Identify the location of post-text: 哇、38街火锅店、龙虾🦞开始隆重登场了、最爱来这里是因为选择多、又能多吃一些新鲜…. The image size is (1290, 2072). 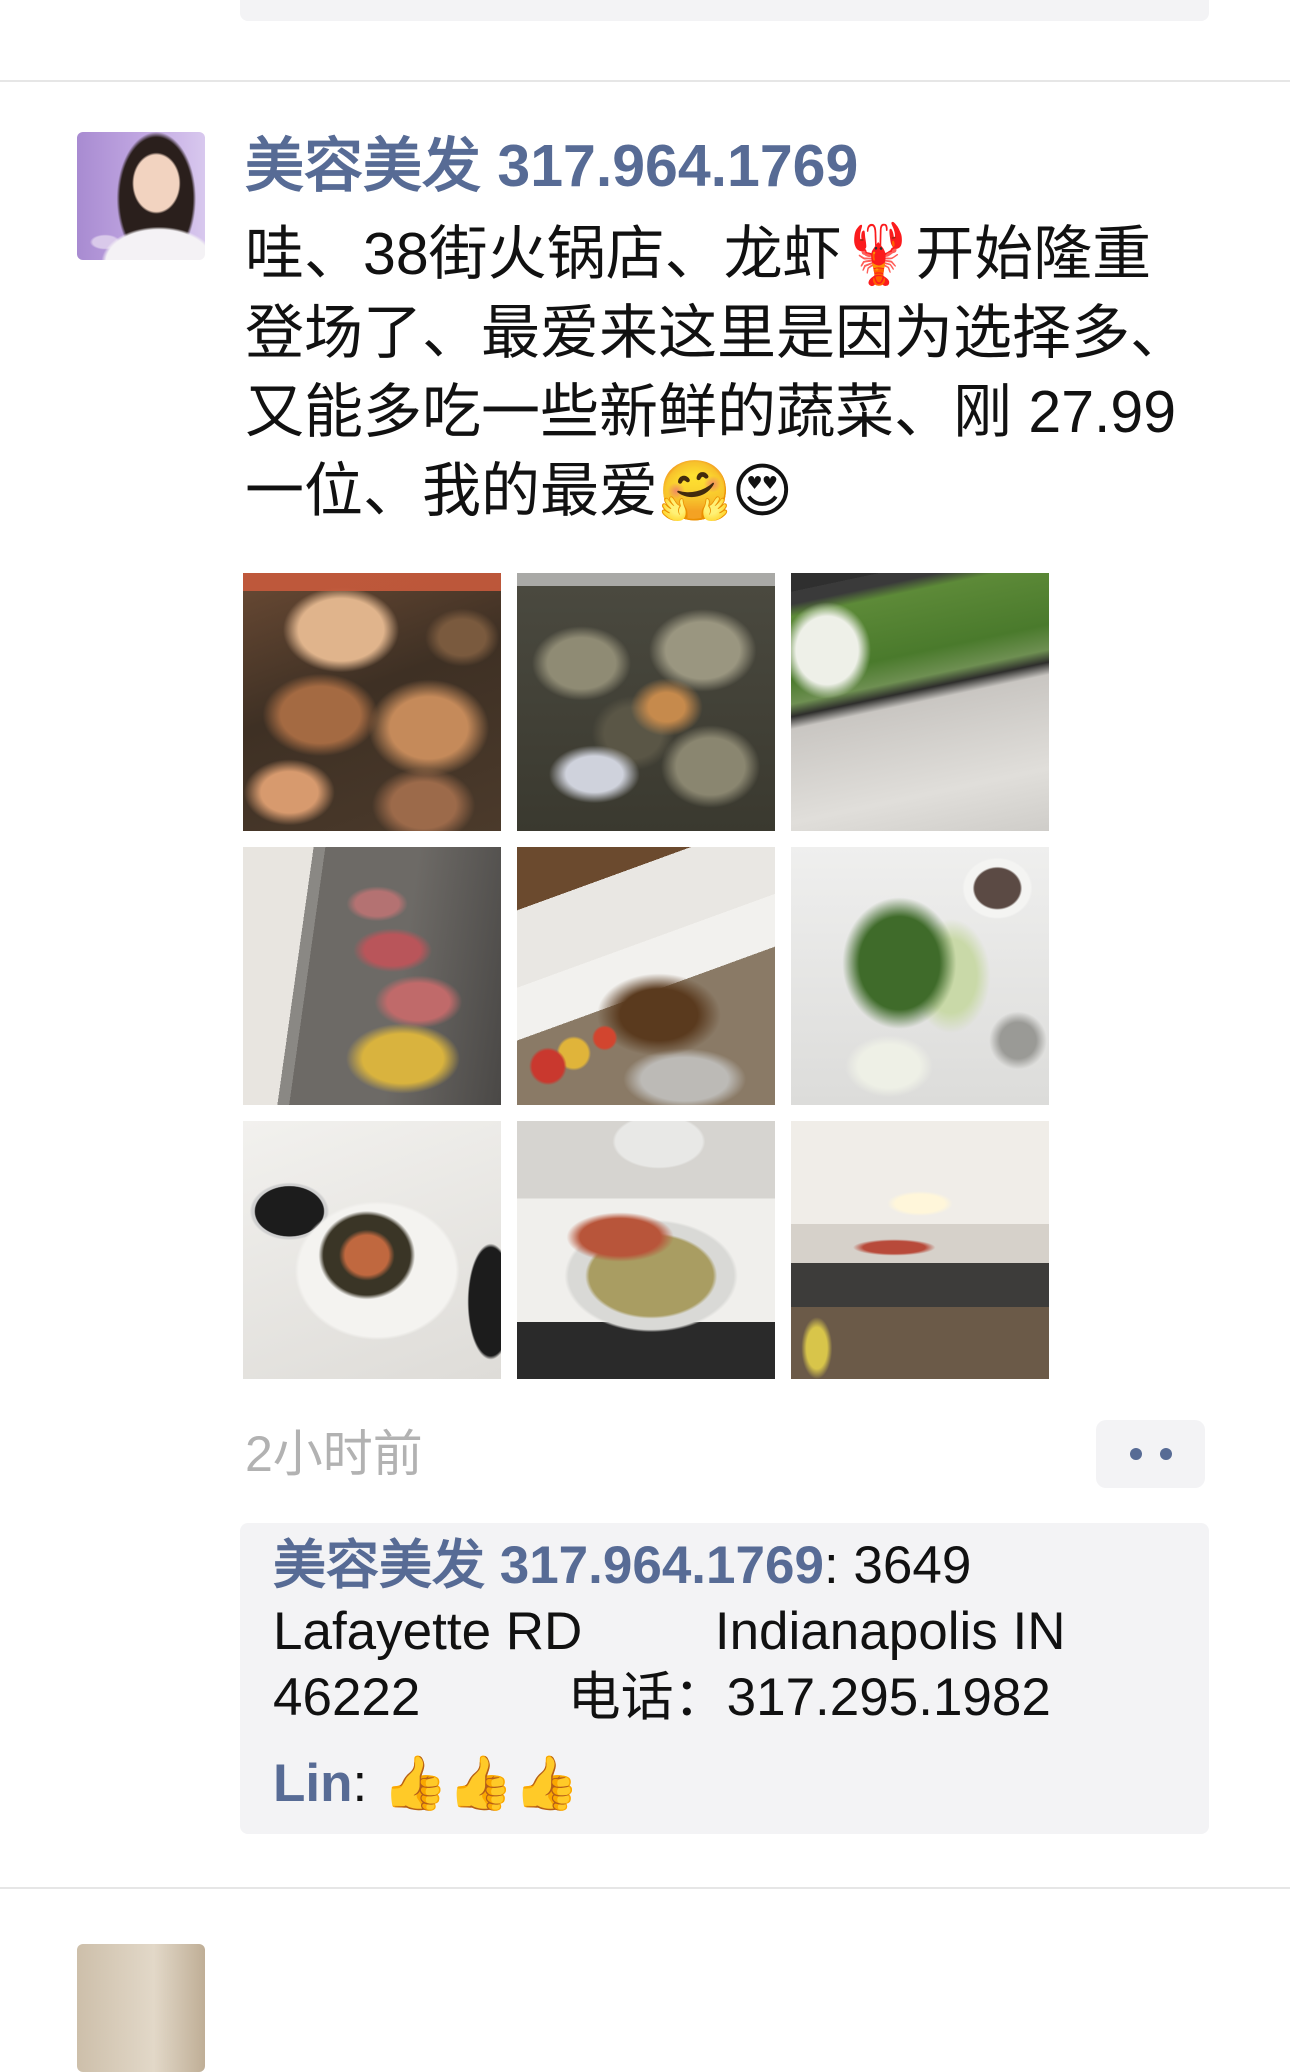
(717, 372).